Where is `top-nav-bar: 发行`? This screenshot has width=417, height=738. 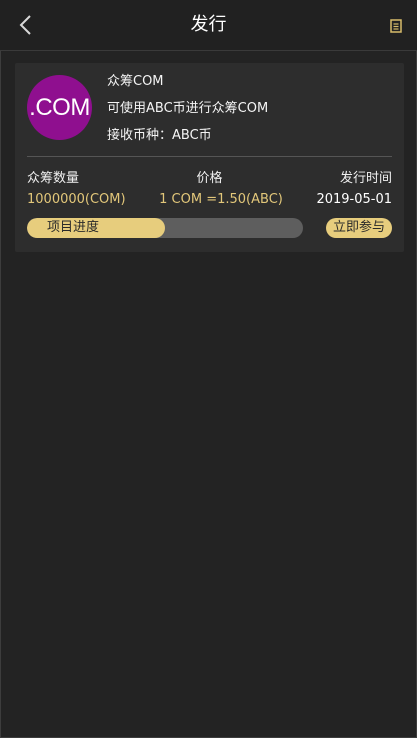 top-nav-bar: 发行 is located at coordinates (208, 25).